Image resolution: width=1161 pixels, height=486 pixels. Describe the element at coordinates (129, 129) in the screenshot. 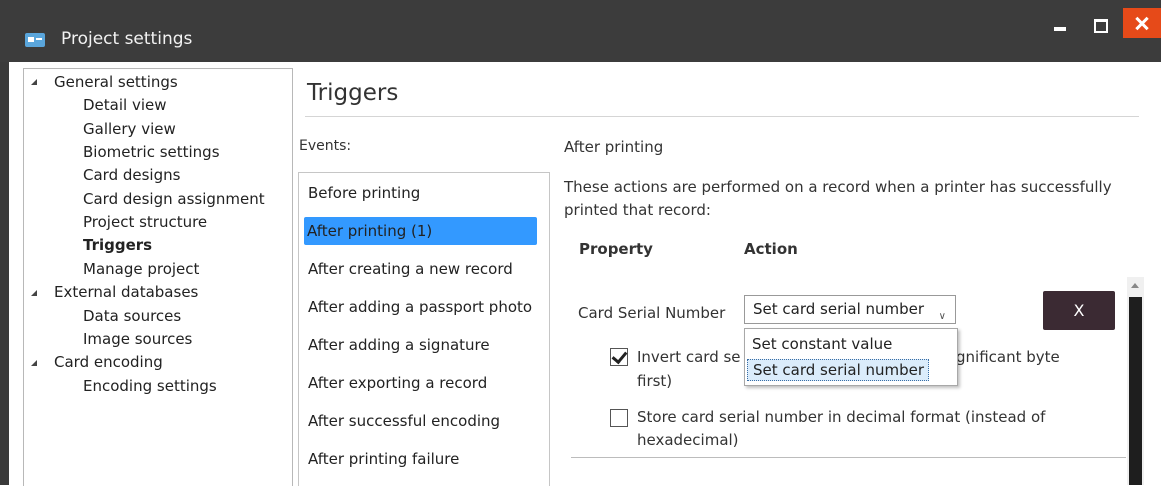

I see `tree-item-gallery-view: Gallery view` at that location.